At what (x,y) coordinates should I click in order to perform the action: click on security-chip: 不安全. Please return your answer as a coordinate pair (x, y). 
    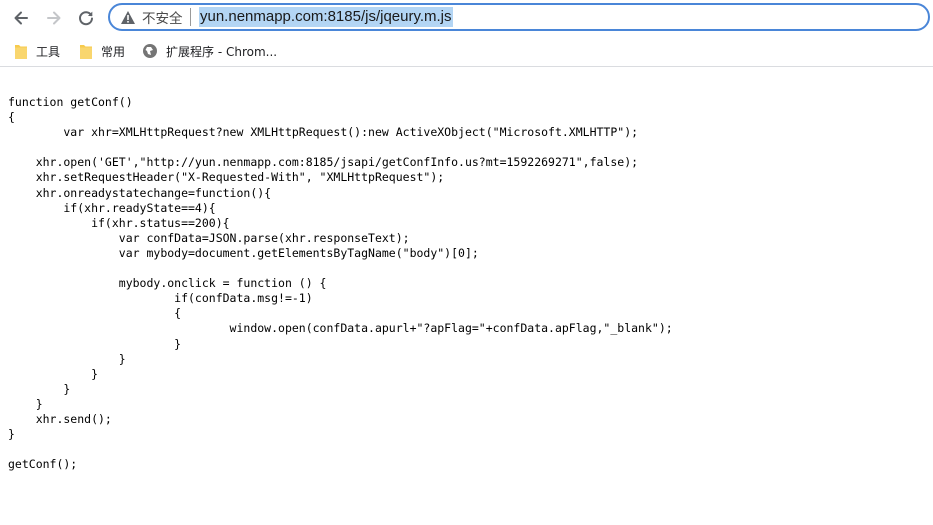
    Looking at the image, I should click on (151, 17).